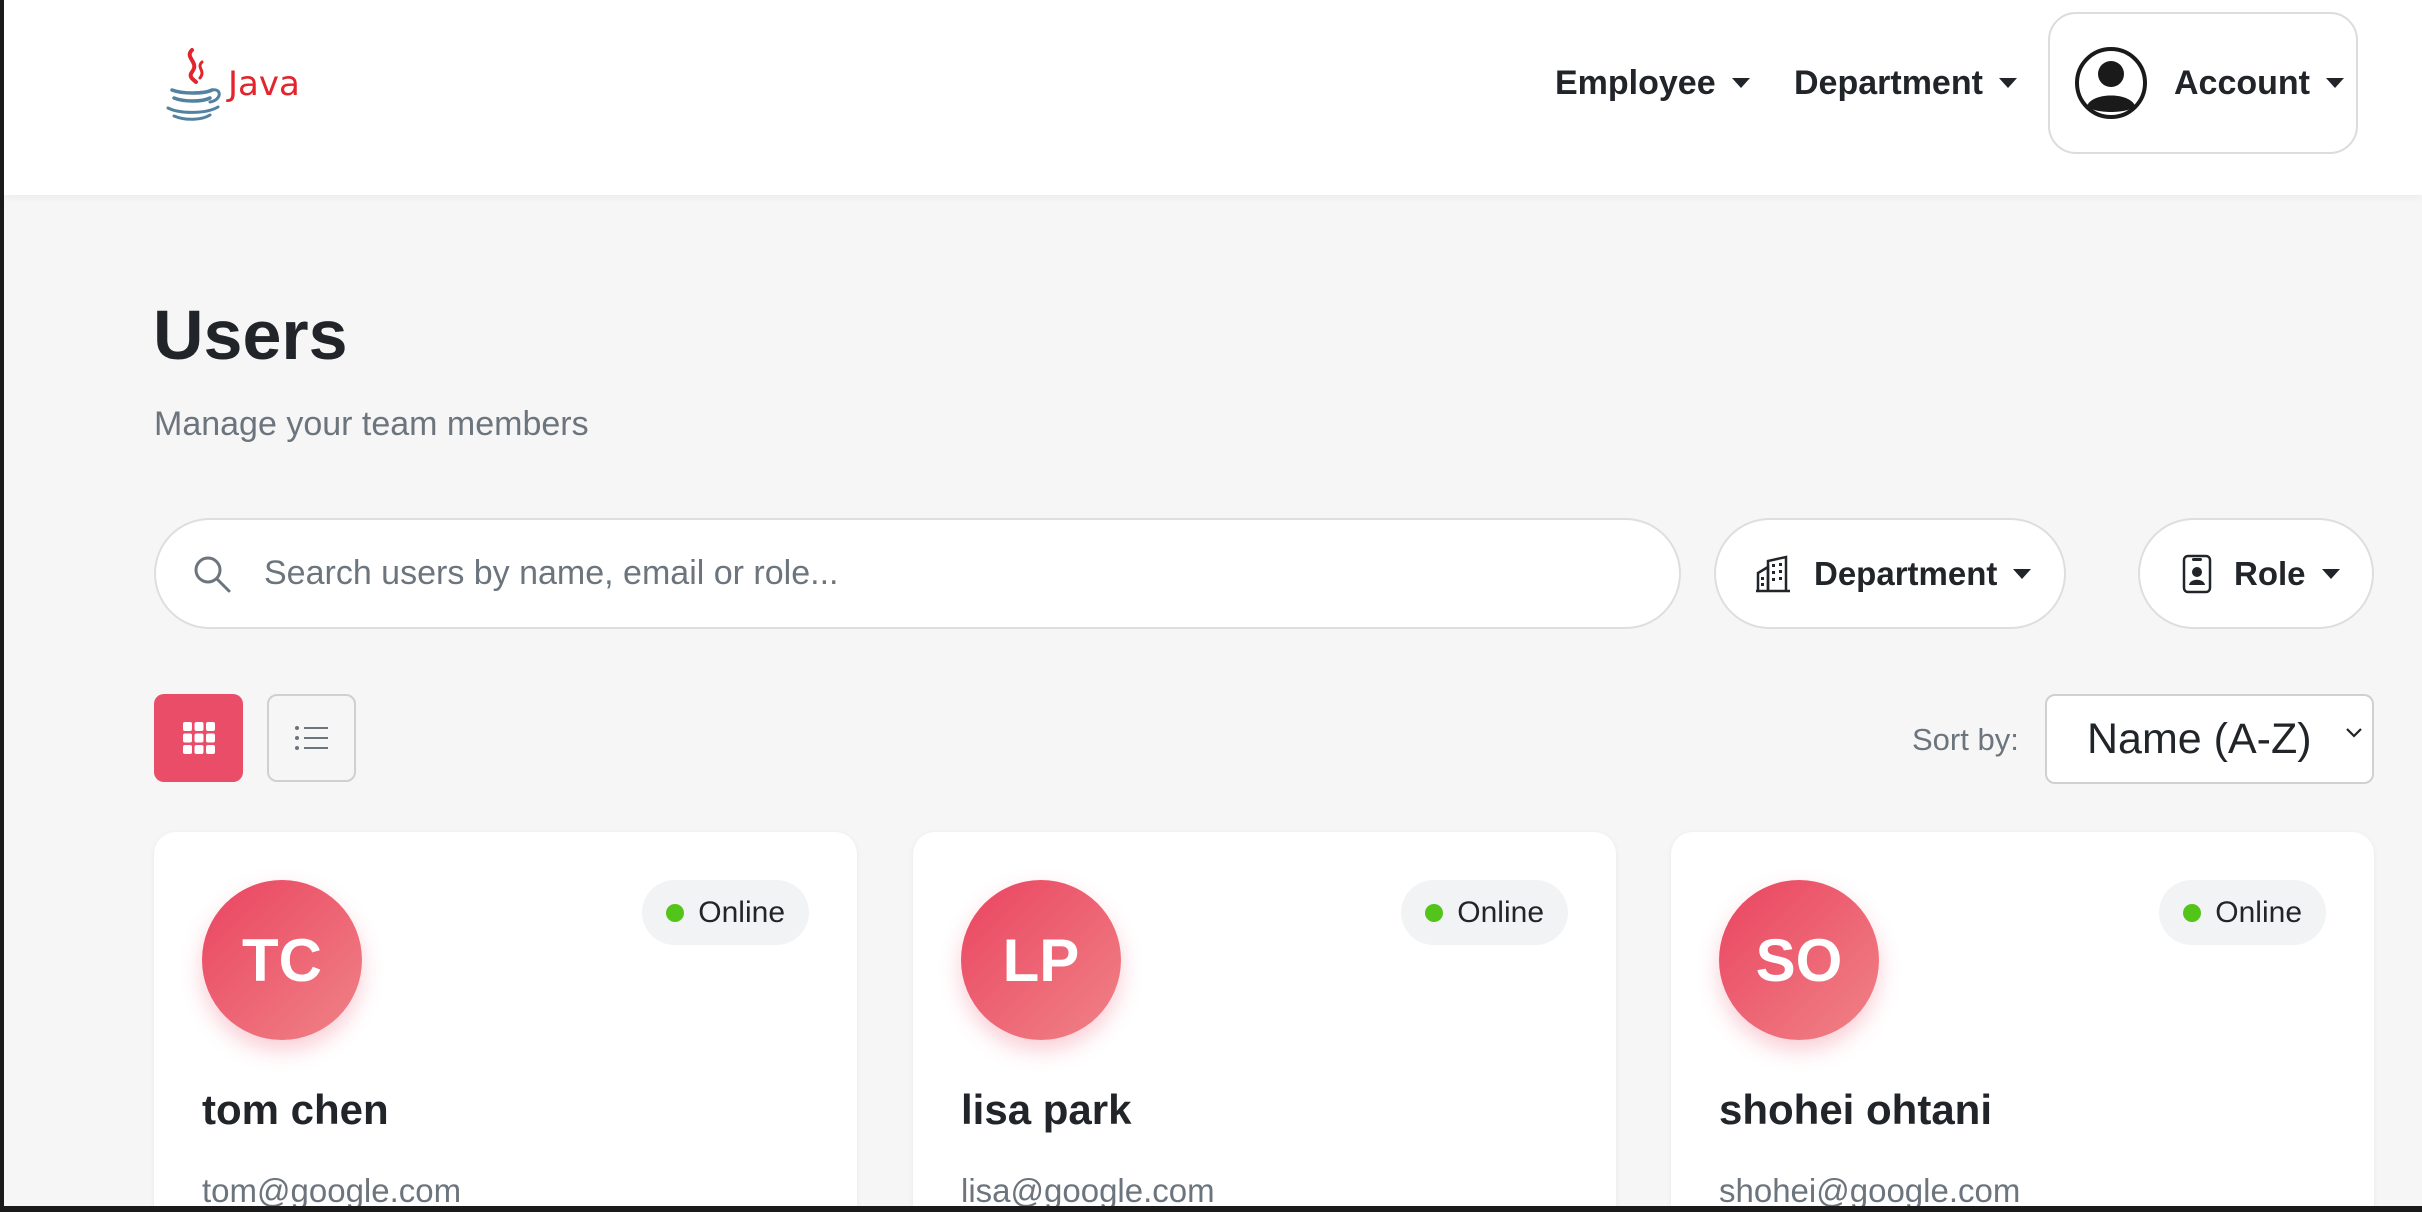  What do you see at coordinates (264, 84) in the screenshot?
I see `brand-name: Java` at bounding box center [264, 84].